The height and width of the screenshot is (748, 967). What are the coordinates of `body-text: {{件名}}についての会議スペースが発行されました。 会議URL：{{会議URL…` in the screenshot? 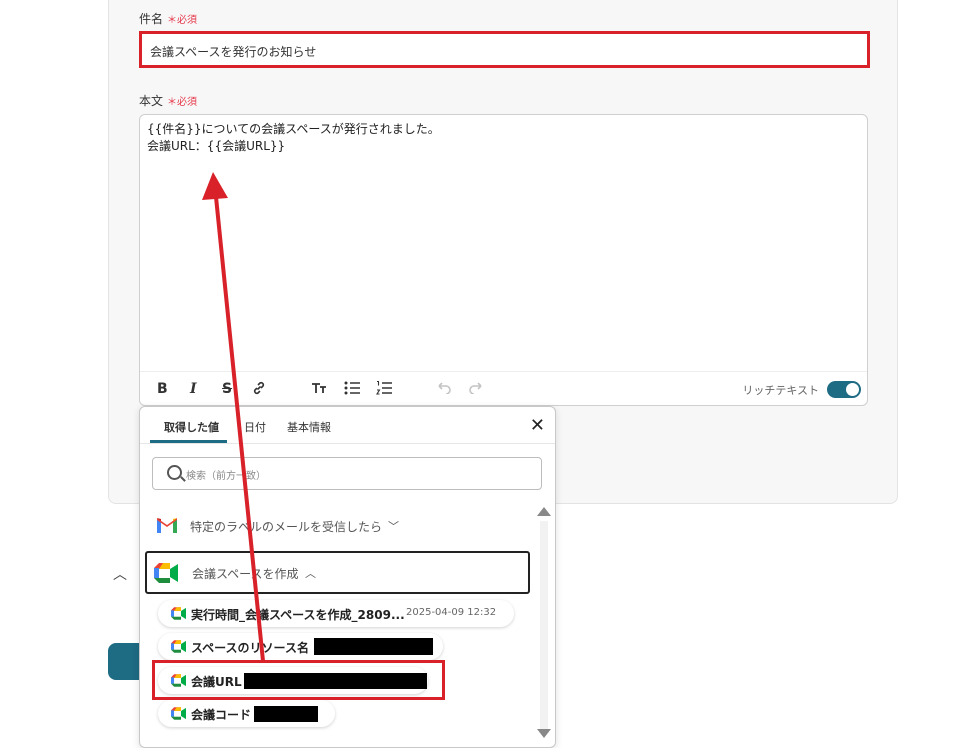 It's located at (293, 138).